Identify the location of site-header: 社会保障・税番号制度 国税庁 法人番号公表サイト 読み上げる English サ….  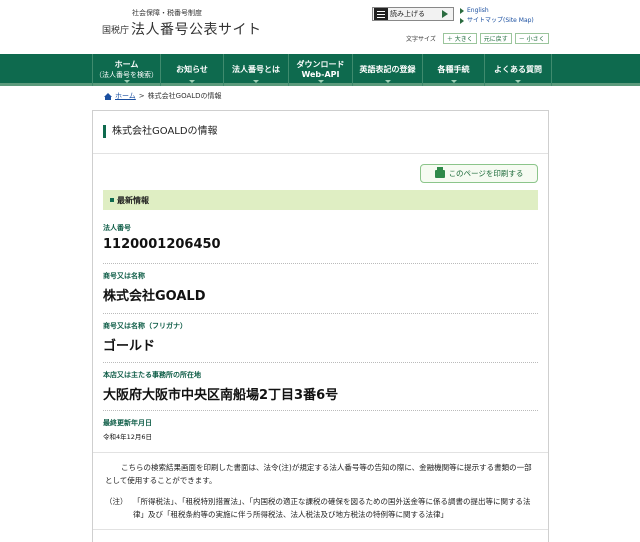
(320, 27).